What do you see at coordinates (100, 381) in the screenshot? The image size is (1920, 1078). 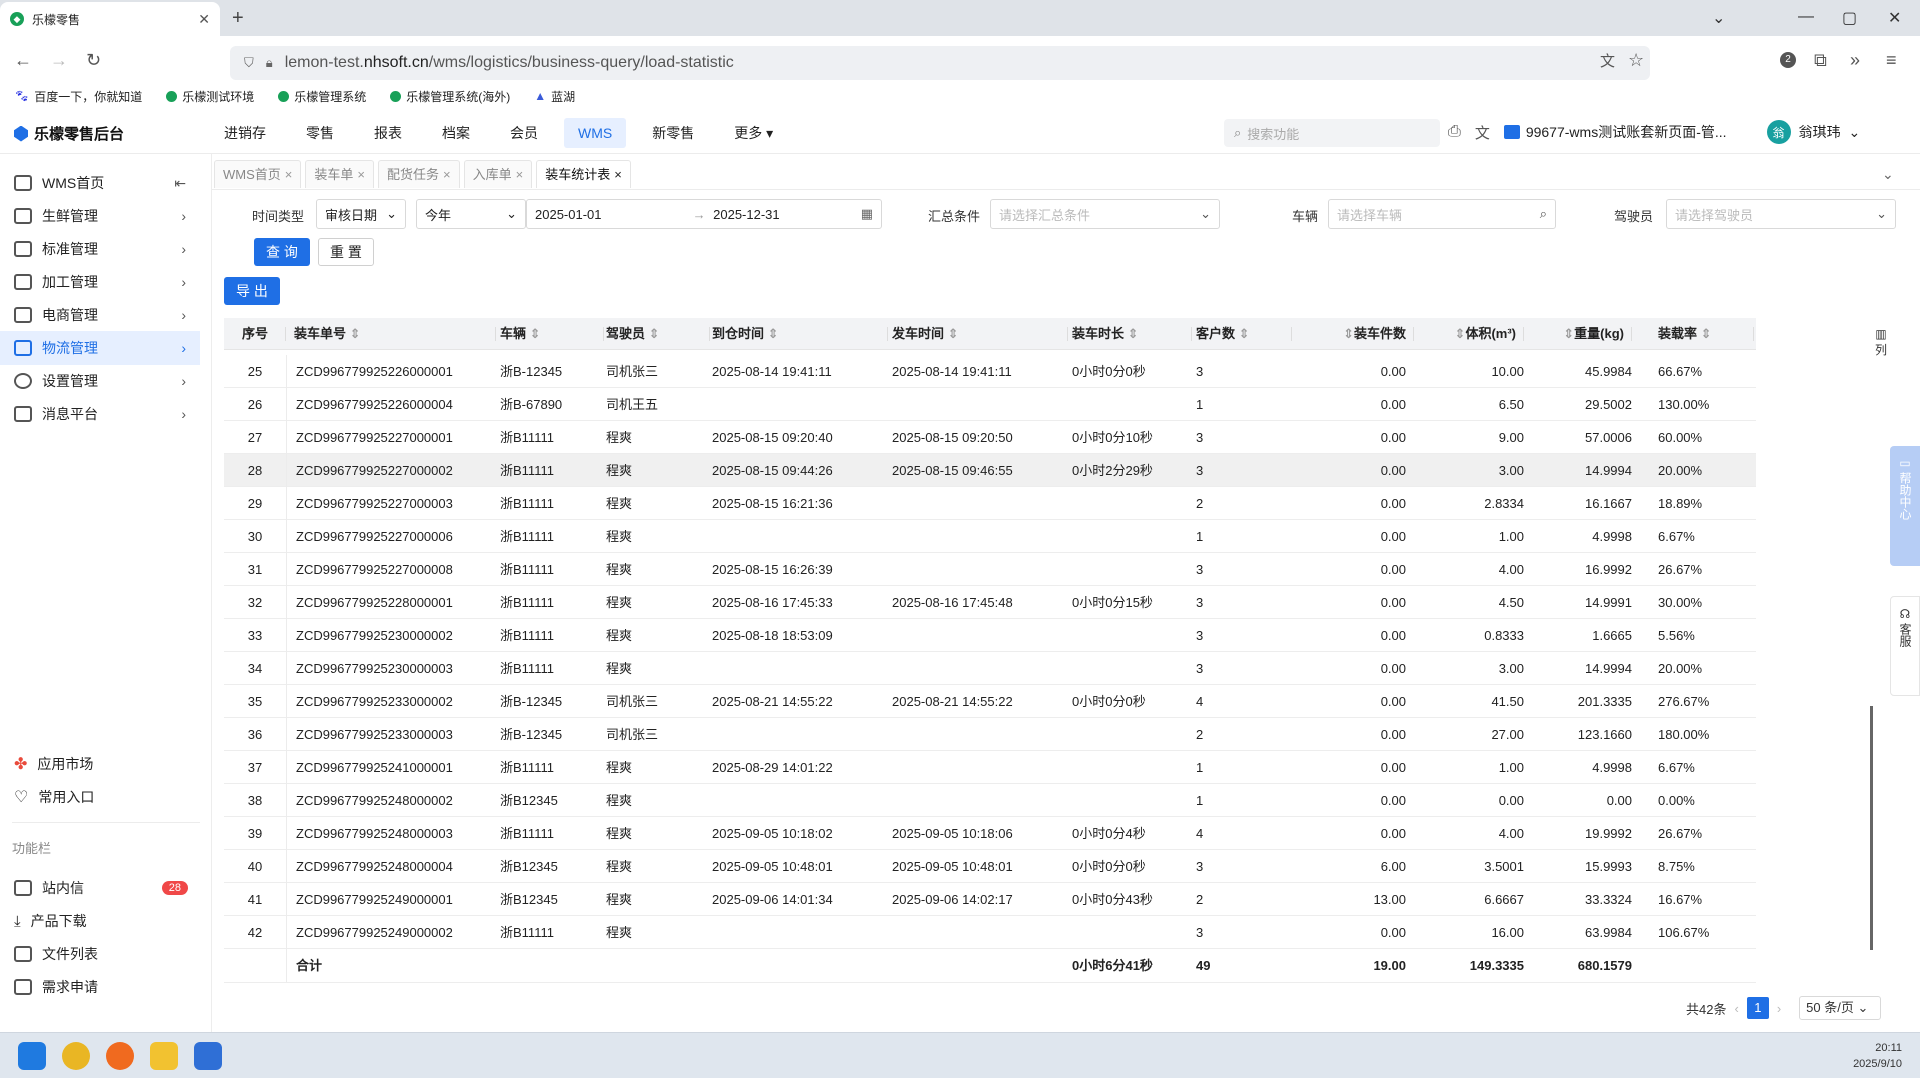 I see `sidebar-item-settings: 设置管理 ›` at bounding box center [100, 381].